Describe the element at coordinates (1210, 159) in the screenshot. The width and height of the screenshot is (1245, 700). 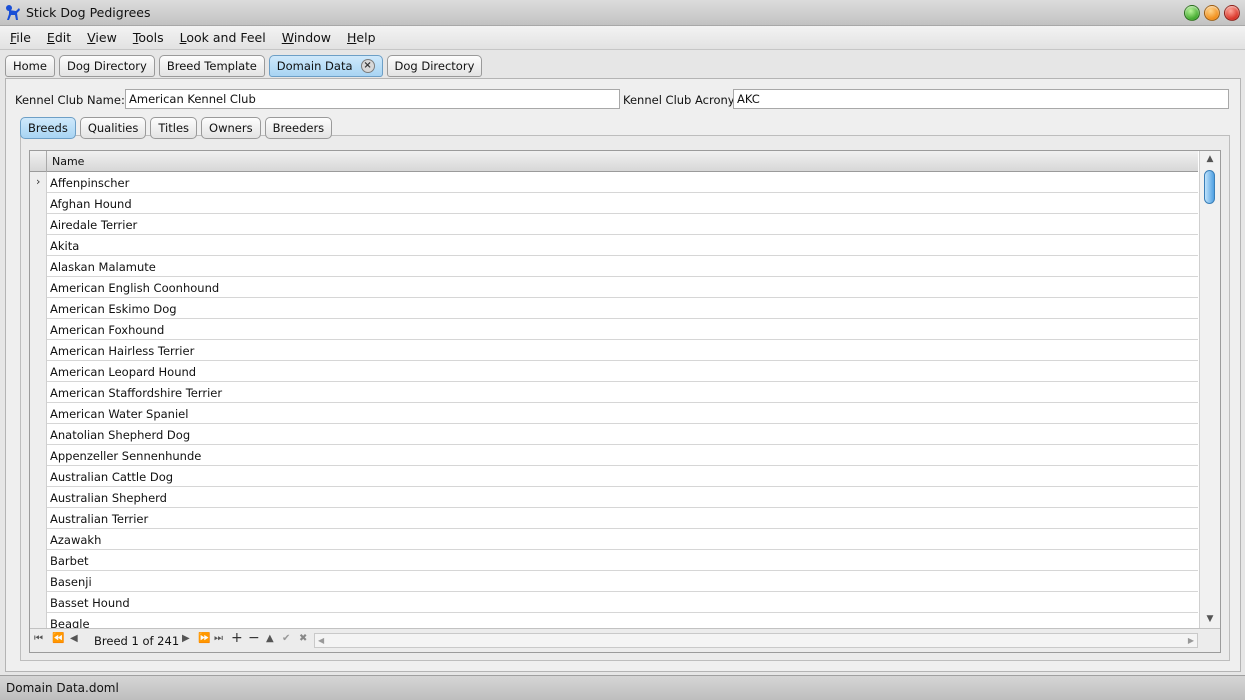
I see `scroll-up-icon: ▲` at that location.